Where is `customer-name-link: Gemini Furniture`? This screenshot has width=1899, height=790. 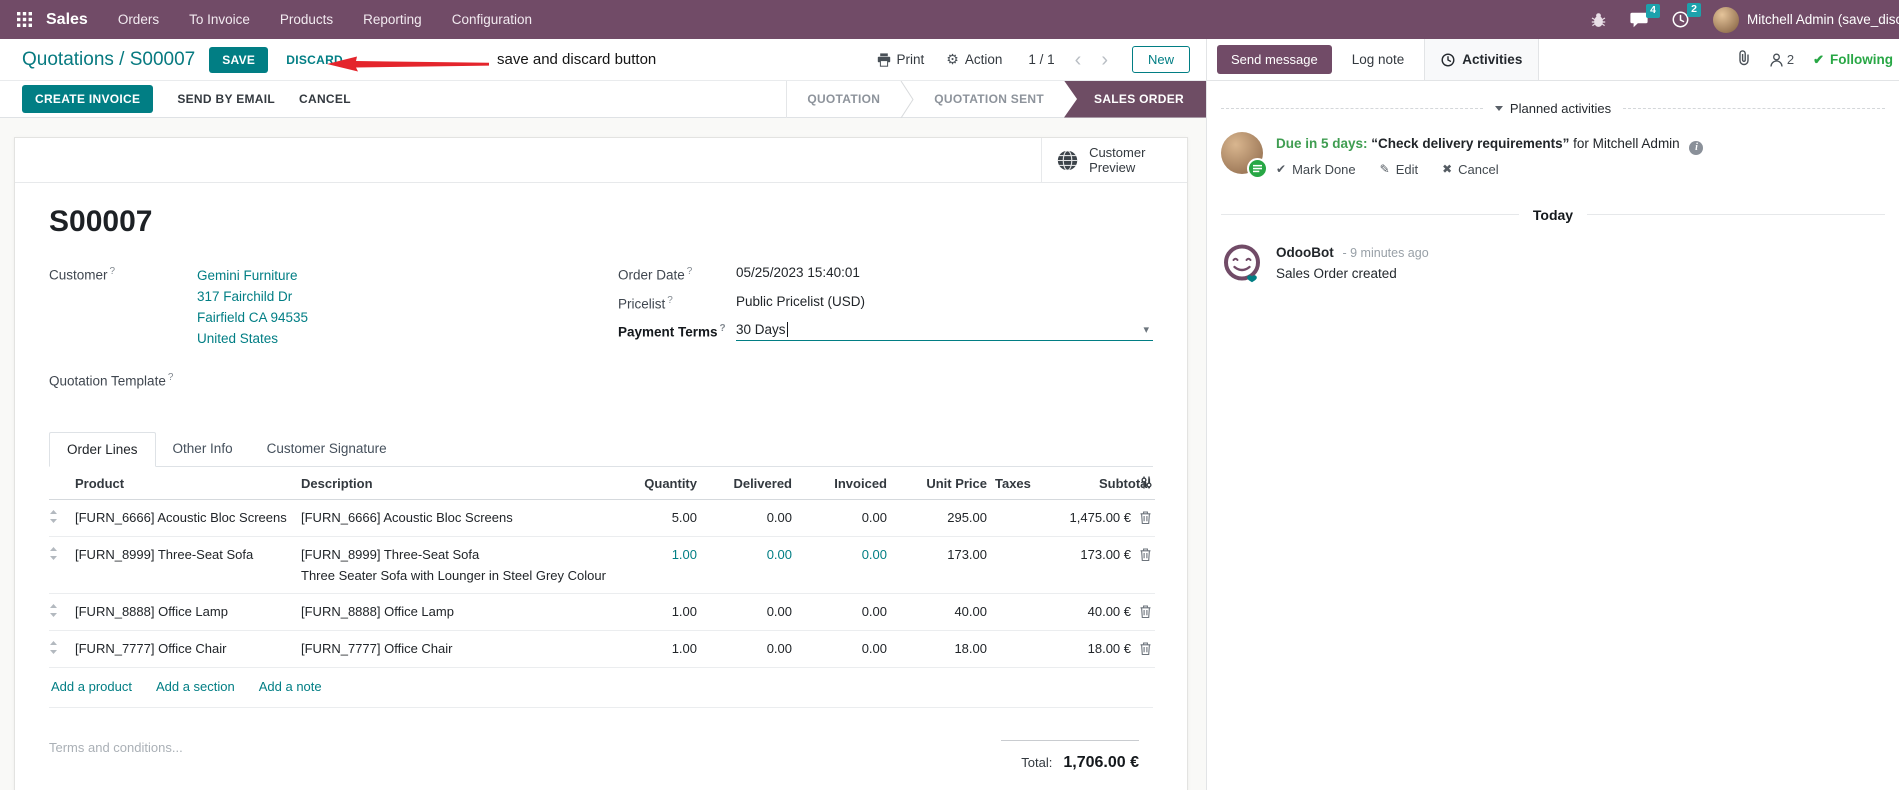 customer-name-link: Gemini Furniture is located at coordinates (252, 275).